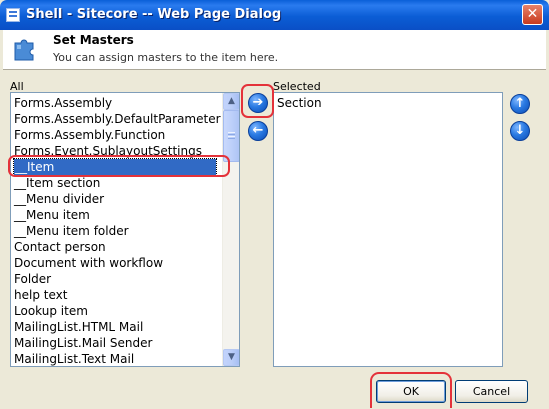 Image resolution: width=549 pixels, height=409 pixels. What do you see at coordinates (51, 311) in the screenshot?
I see `list-item: Lookup item` at bounding box center [51, 311].